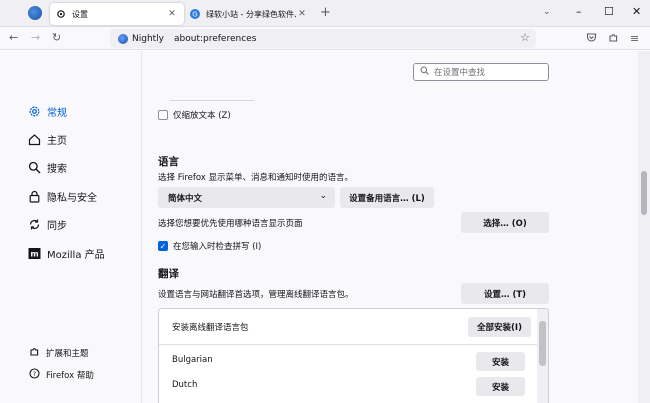 The image size is (650, 403). Describe the element at coordinates (76, 255) in the screenshot. I see `sidebar-item-label: Mozilla 产品` at that location.